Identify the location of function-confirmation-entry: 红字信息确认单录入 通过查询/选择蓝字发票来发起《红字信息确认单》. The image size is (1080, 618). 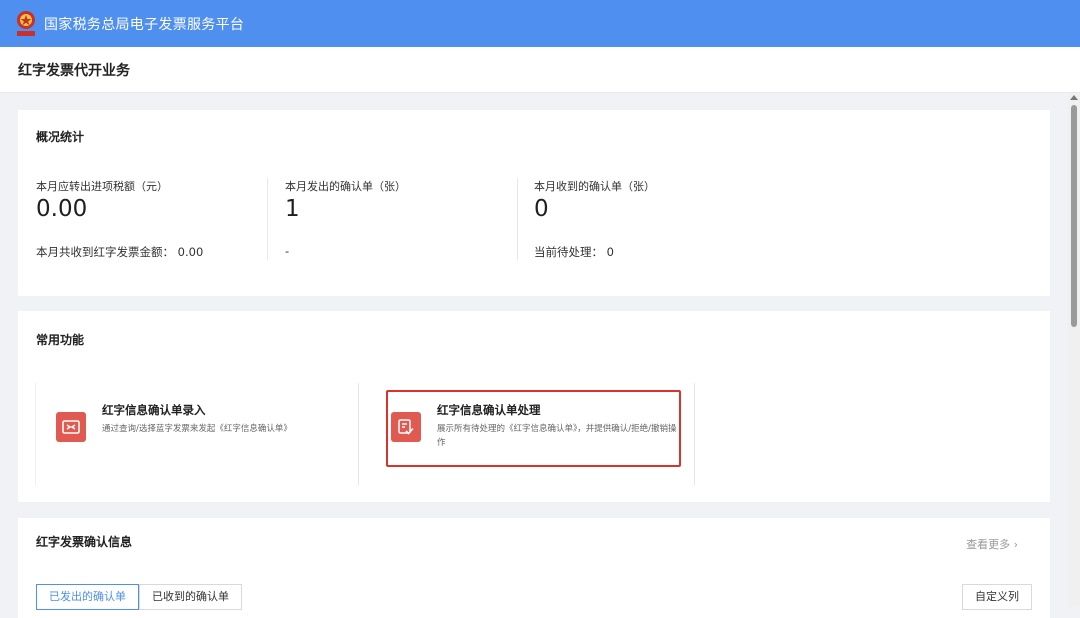
(197, 434).